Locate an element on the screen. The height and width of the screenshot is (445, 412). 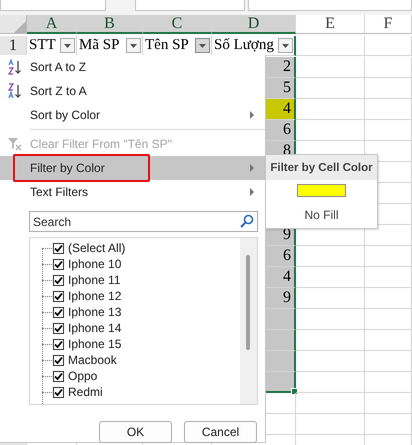
header-cell-text: Tên SP is located at coordinates (167, 45).